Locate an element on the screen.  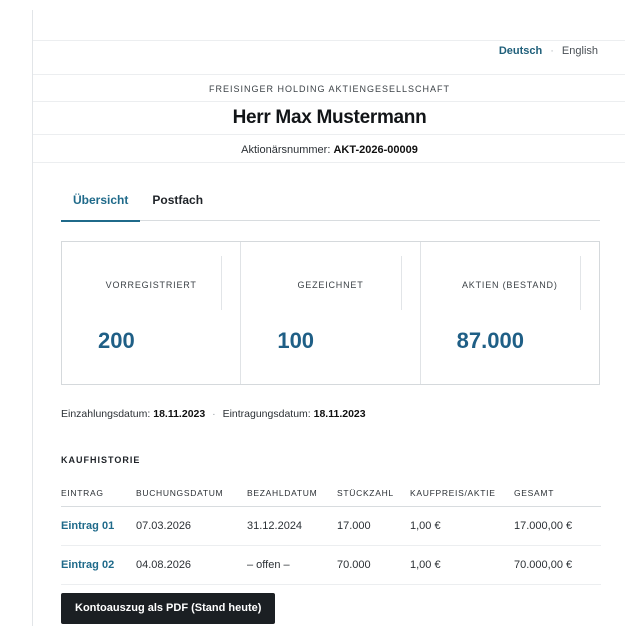
shareholder-number-line: Aktionärsnummer: AKT-2026-00009 is located at coordinates (329, 150).